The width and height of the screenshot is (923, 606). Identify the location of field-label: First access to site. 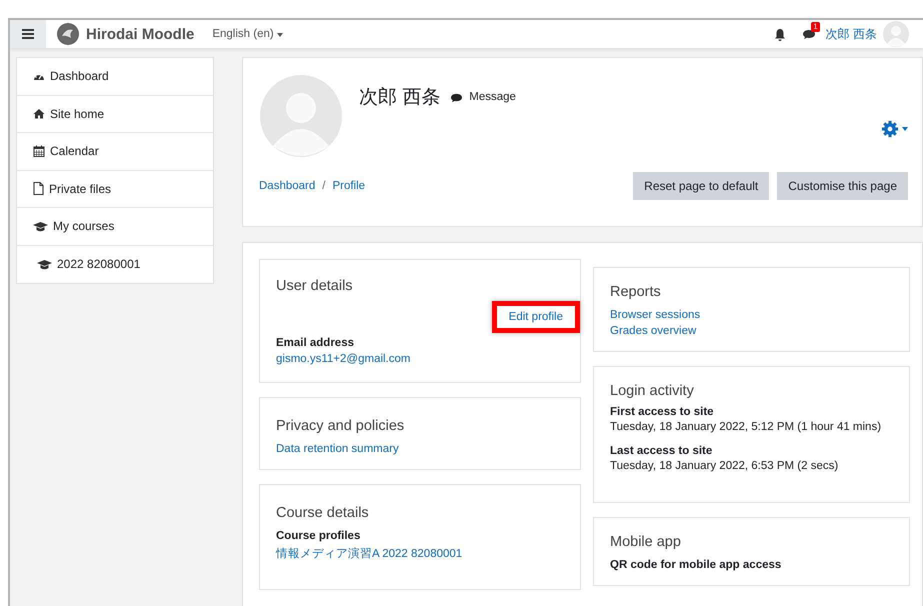
(662, 412).